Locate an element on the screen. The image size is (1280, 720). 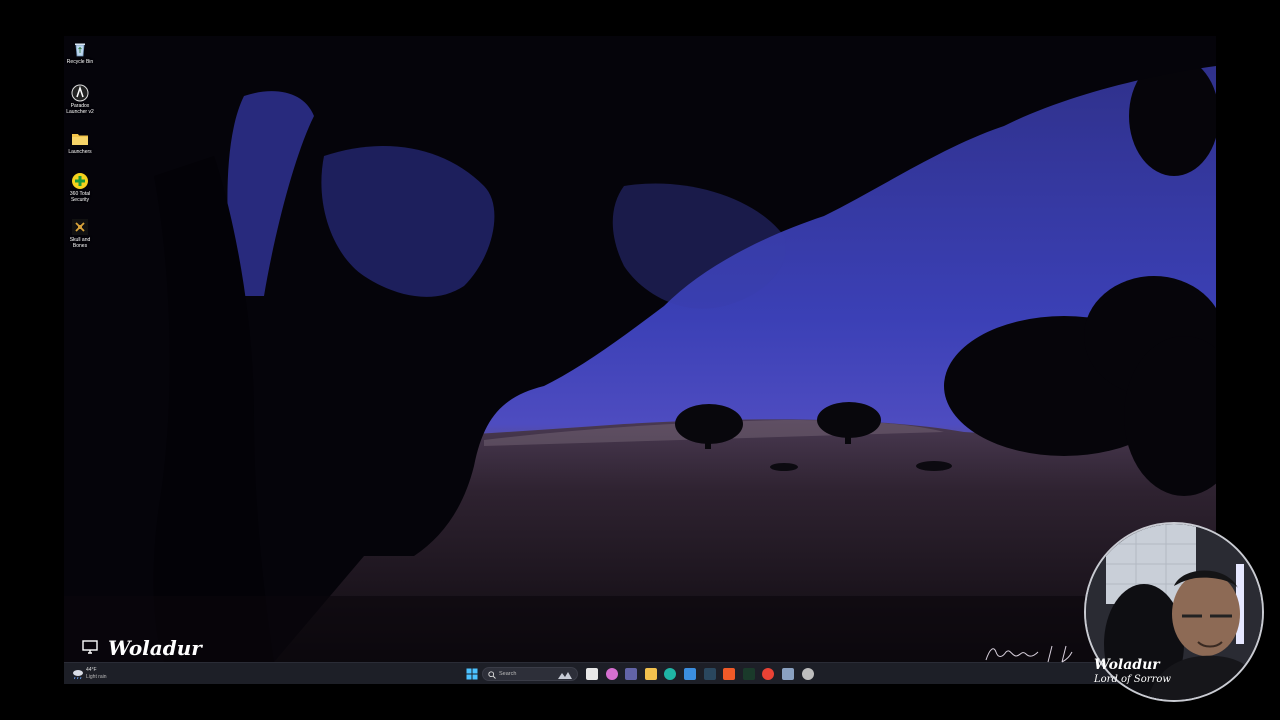
webcam-caption: Woladur Lord of Sorrow is located at coordinates (1132, 671).